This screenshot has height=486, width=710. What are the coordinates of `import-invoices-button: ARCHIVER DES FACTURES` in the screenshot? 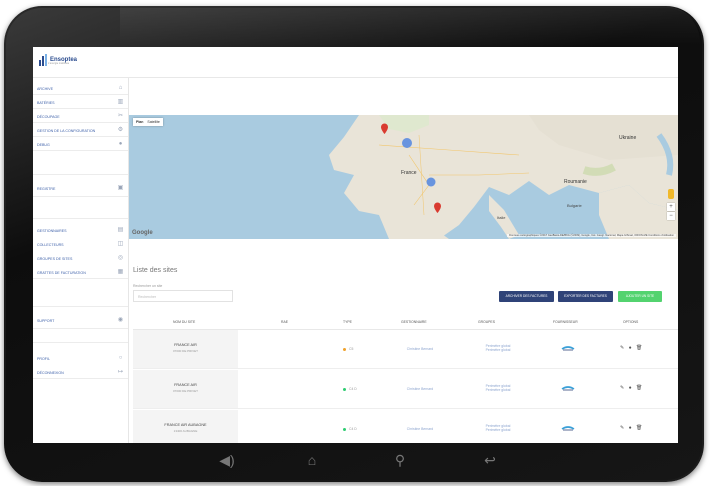 It's located at (526, 296).